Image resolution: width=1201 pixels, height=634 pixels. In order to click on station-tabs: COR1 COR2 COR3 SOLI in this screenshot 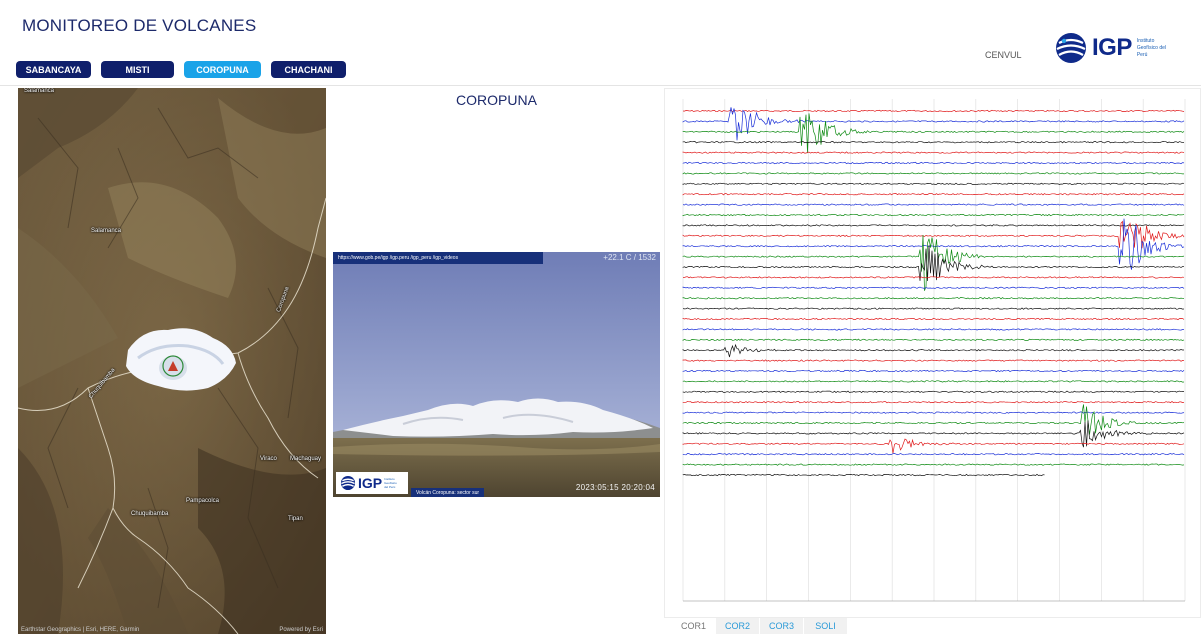, I will do `click(760, 626)`.